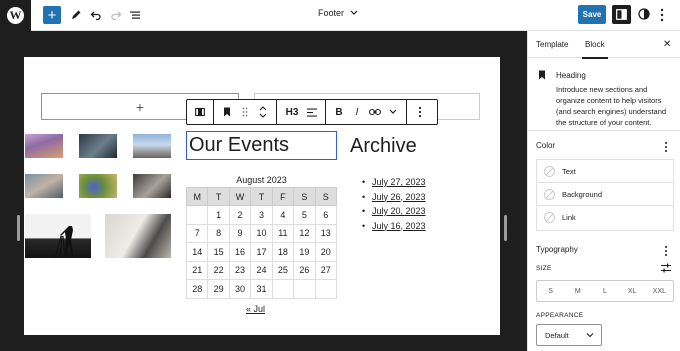 This screenshot has width=680, height=351. I want to click on calendar-week-row: 7 8 9 10 11 12 13, so click(261, 233).